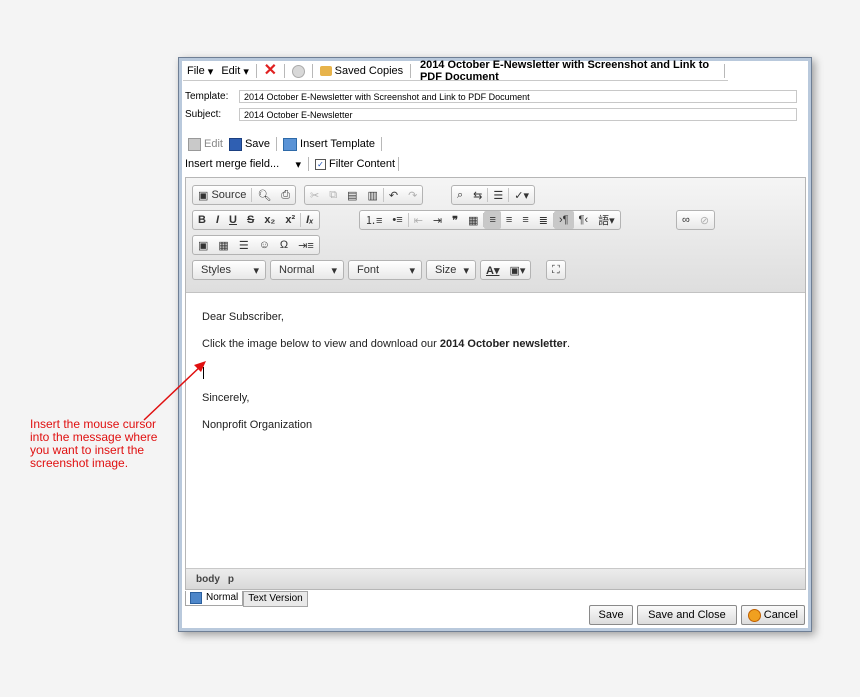  What do you see at coordinates (477, 195) in the screenshot?
I see `replace-icon: ⇆` at bounding box center [477, 195].